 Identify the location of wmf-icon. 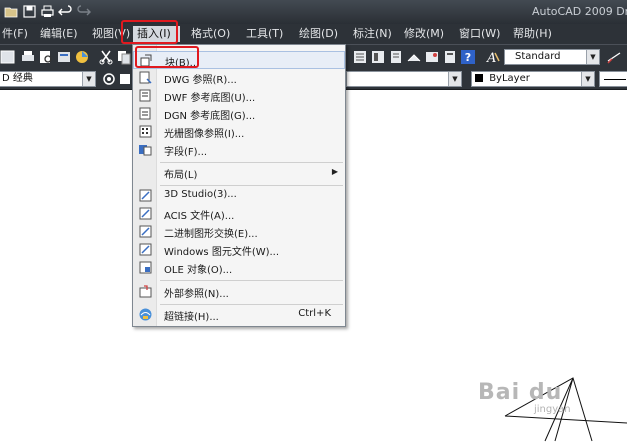
(145, 249).